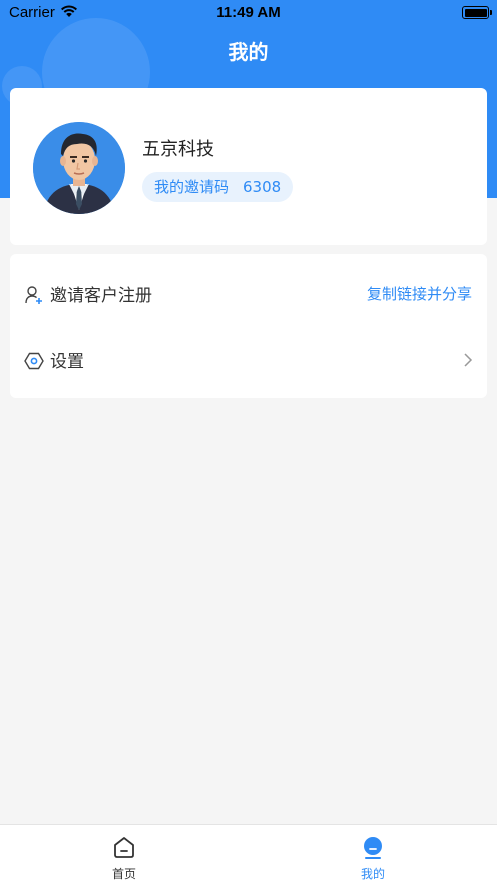 This screenshot has height=883, width=497. I want to click on copy-link-share-button: 复制链接并分享, so click(419, 293).